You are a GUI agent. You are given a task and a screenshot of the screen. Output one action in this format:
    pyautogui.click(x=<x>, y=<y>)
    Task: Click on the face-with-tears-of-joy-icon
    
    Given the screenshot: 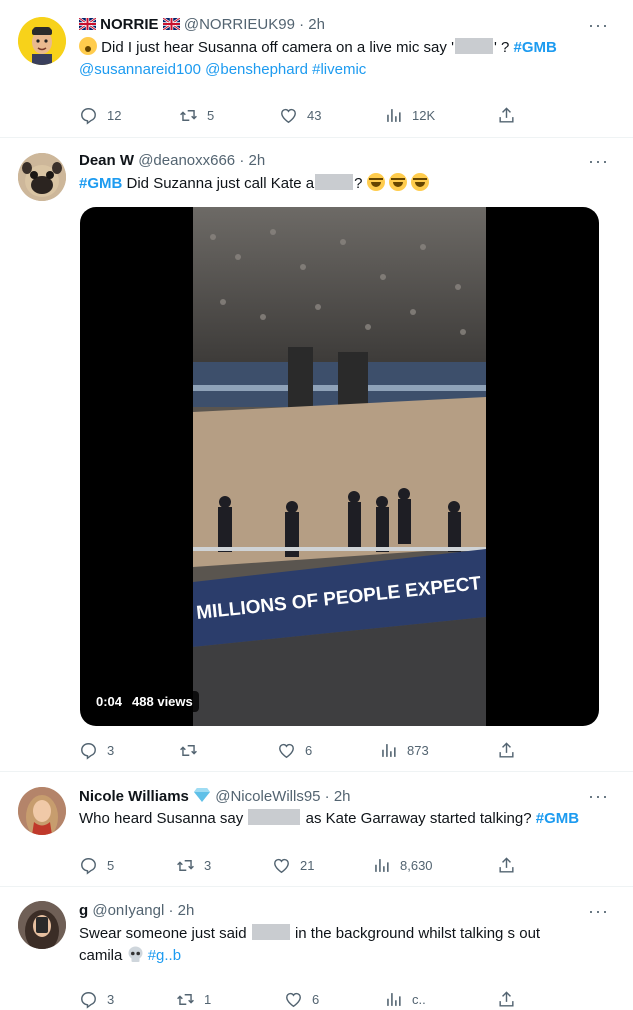 What is the action you would take?
    pyautogui.click(x=375, y=182)
    